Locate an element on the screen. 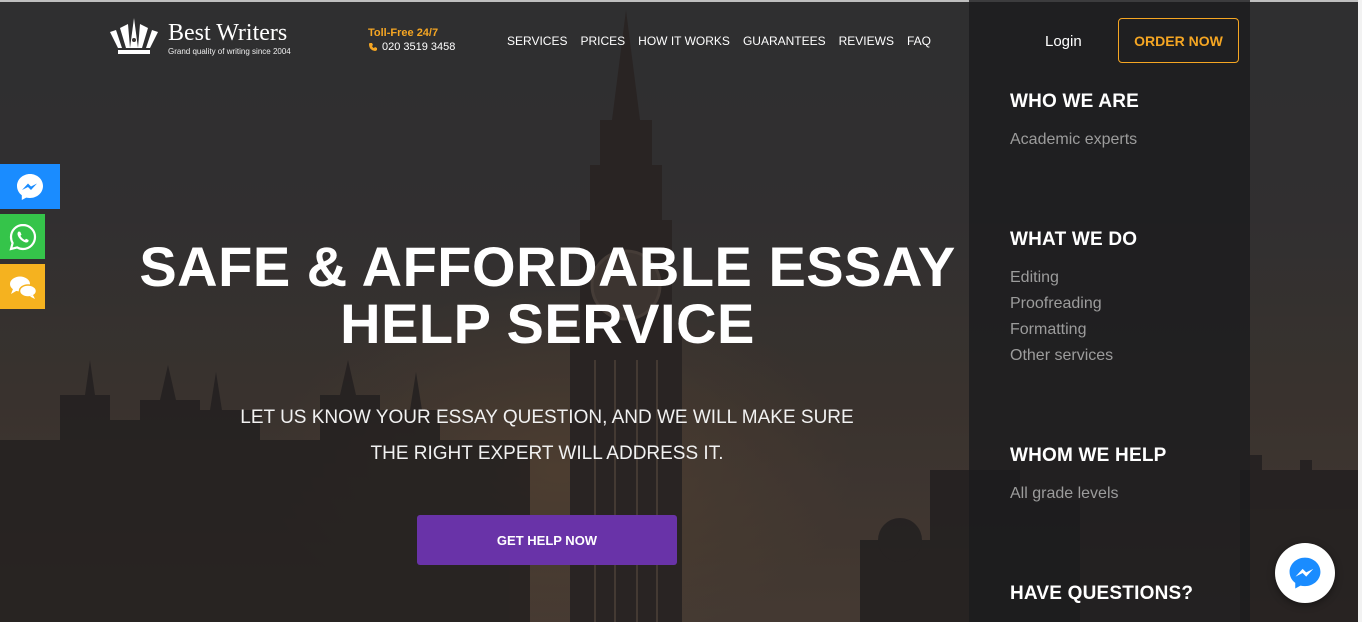  panel-link-formatting: Formatting is located at coordinates (1073, 330).